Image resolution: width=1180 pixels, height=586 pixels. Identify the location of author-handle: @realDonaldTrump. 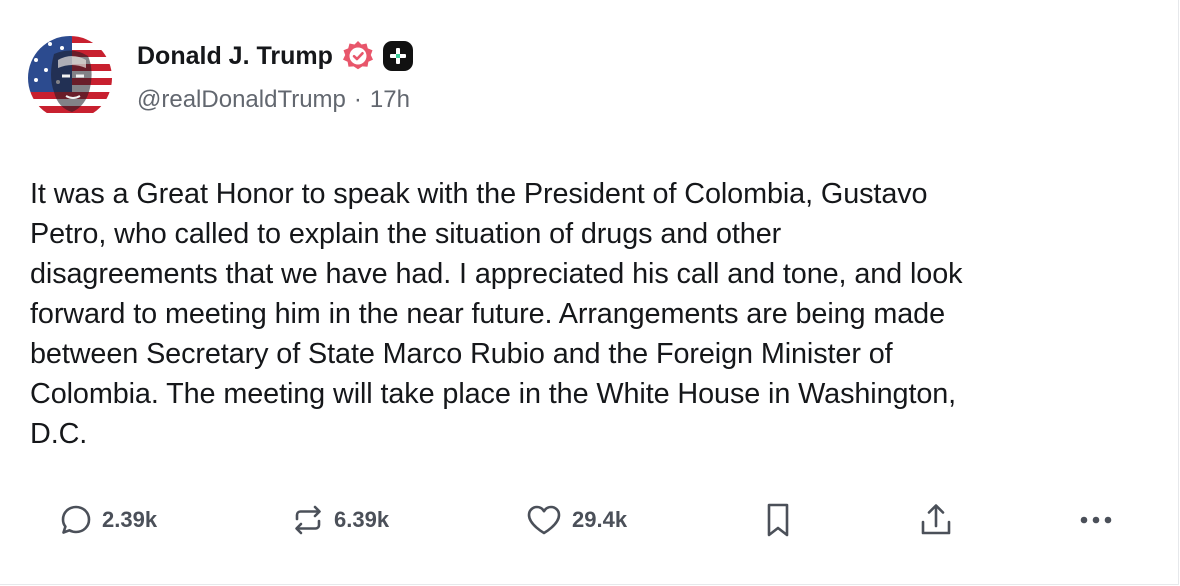
(241, 100).